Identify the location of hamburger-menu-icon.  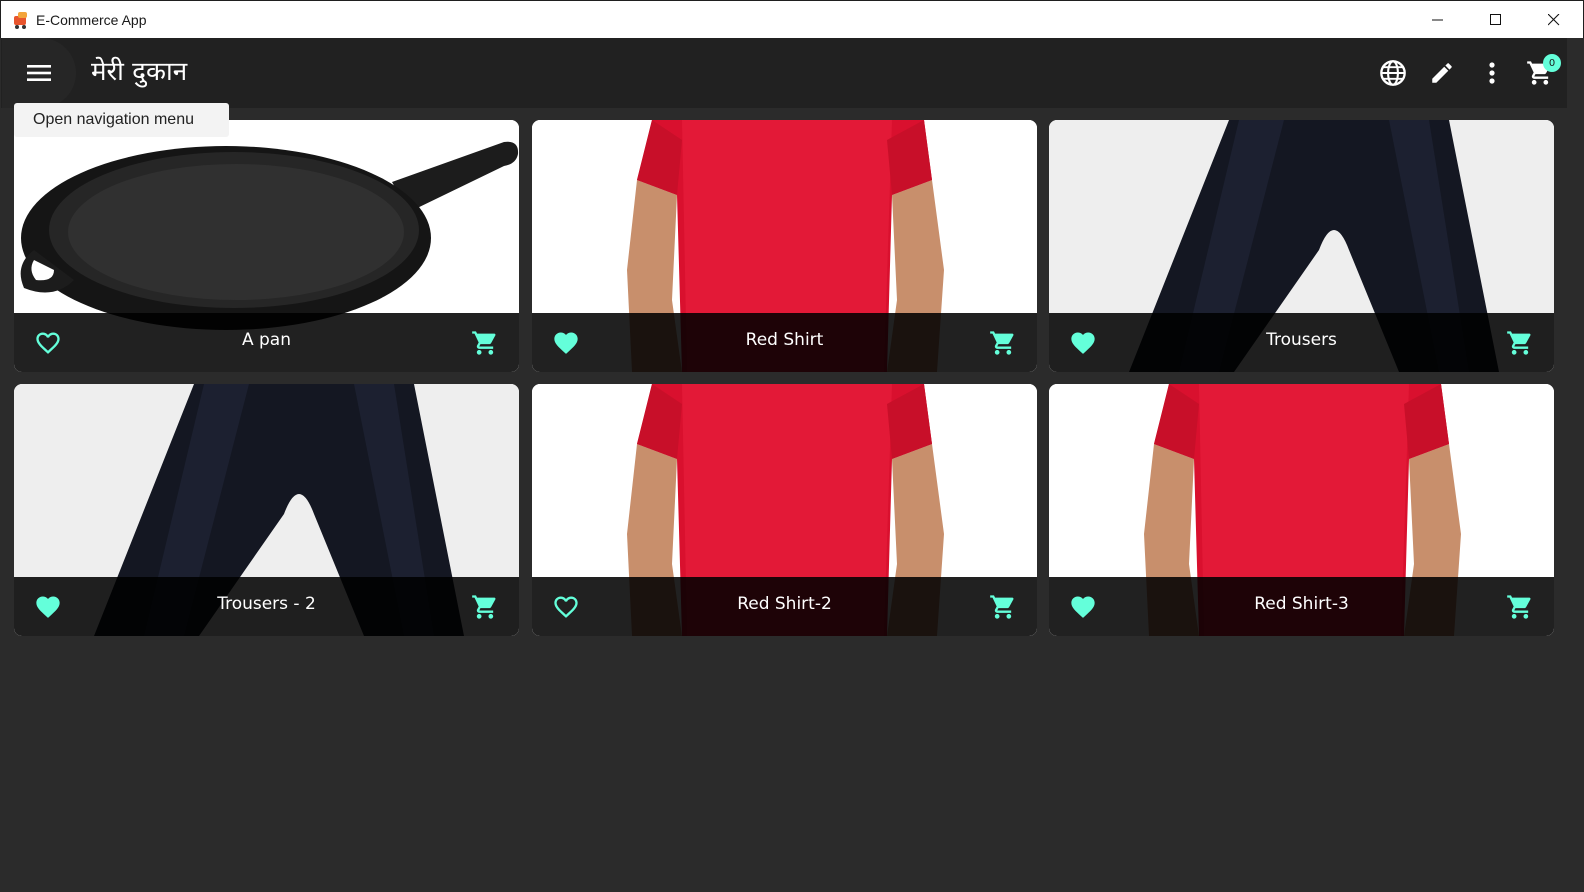
(39, 73).